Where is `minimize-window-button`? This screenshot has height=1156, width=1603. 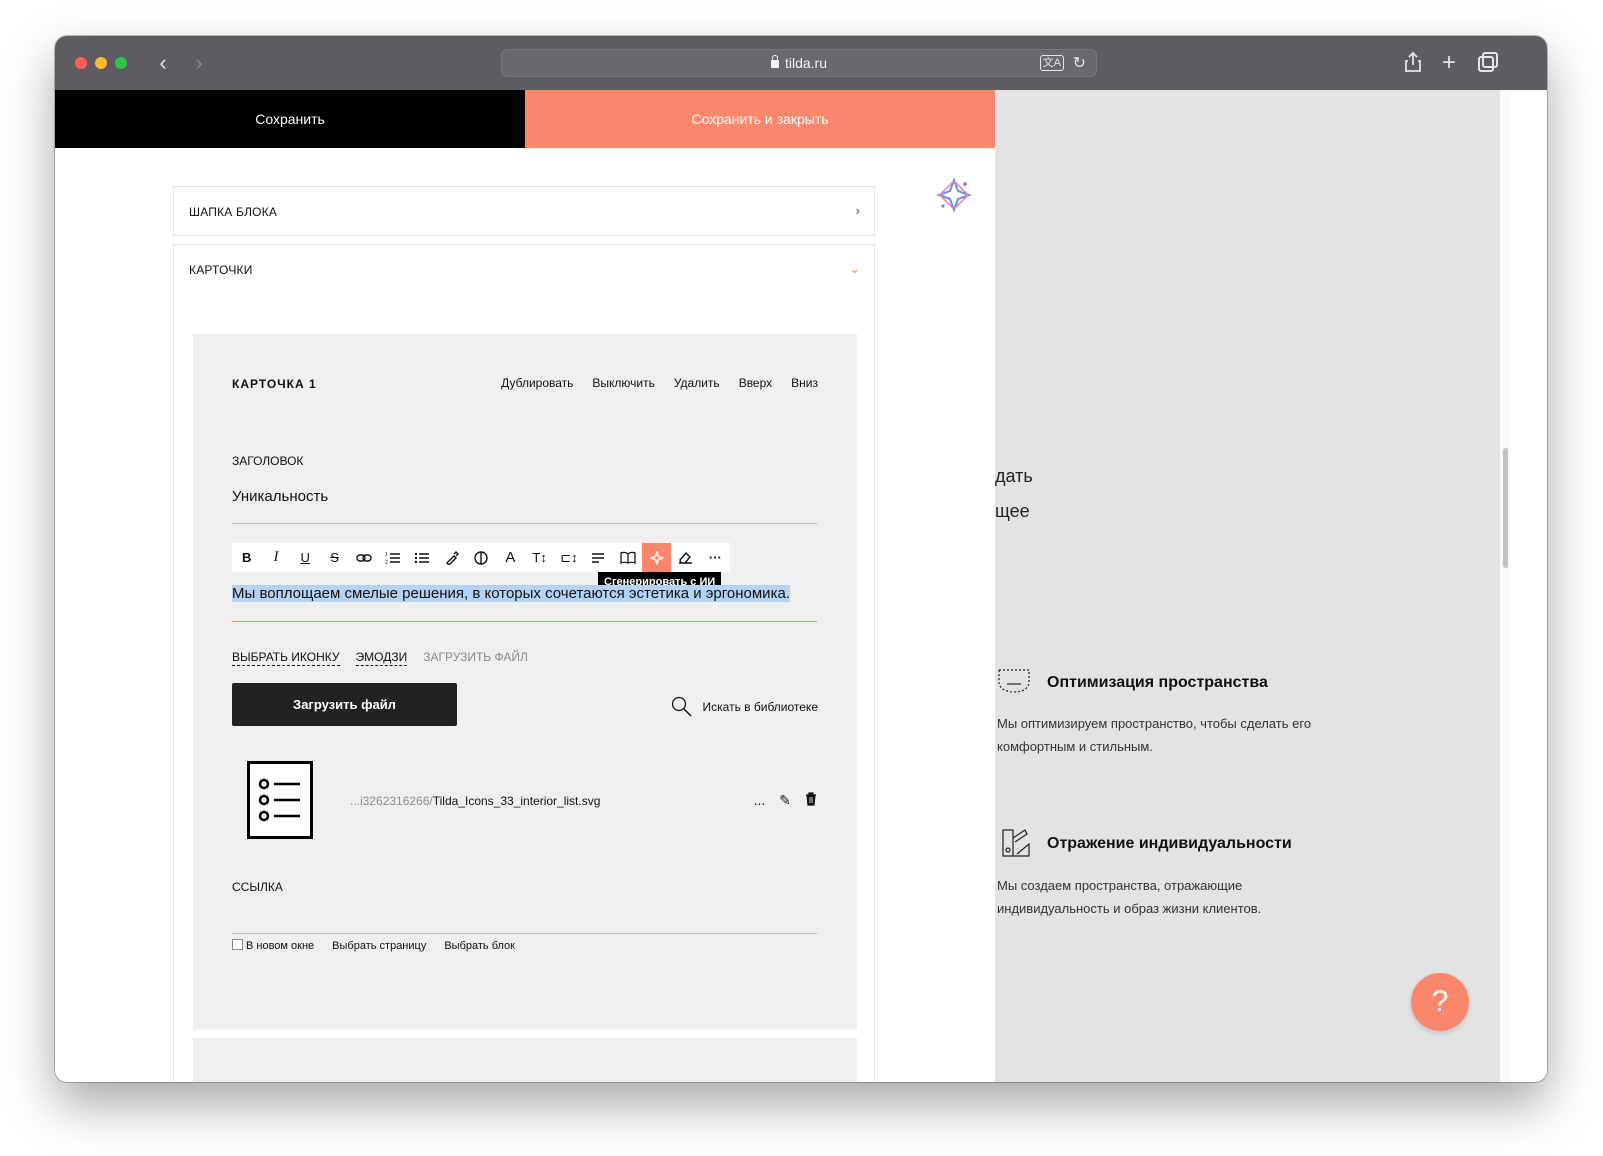
minimize-window-button is located at coordinates (101, 63).